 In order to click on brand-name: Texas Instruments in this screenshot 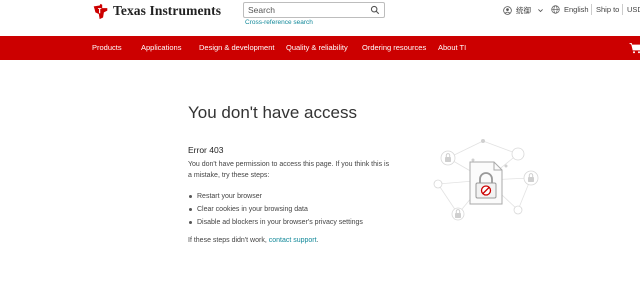, I will do `click(167, 10)`.